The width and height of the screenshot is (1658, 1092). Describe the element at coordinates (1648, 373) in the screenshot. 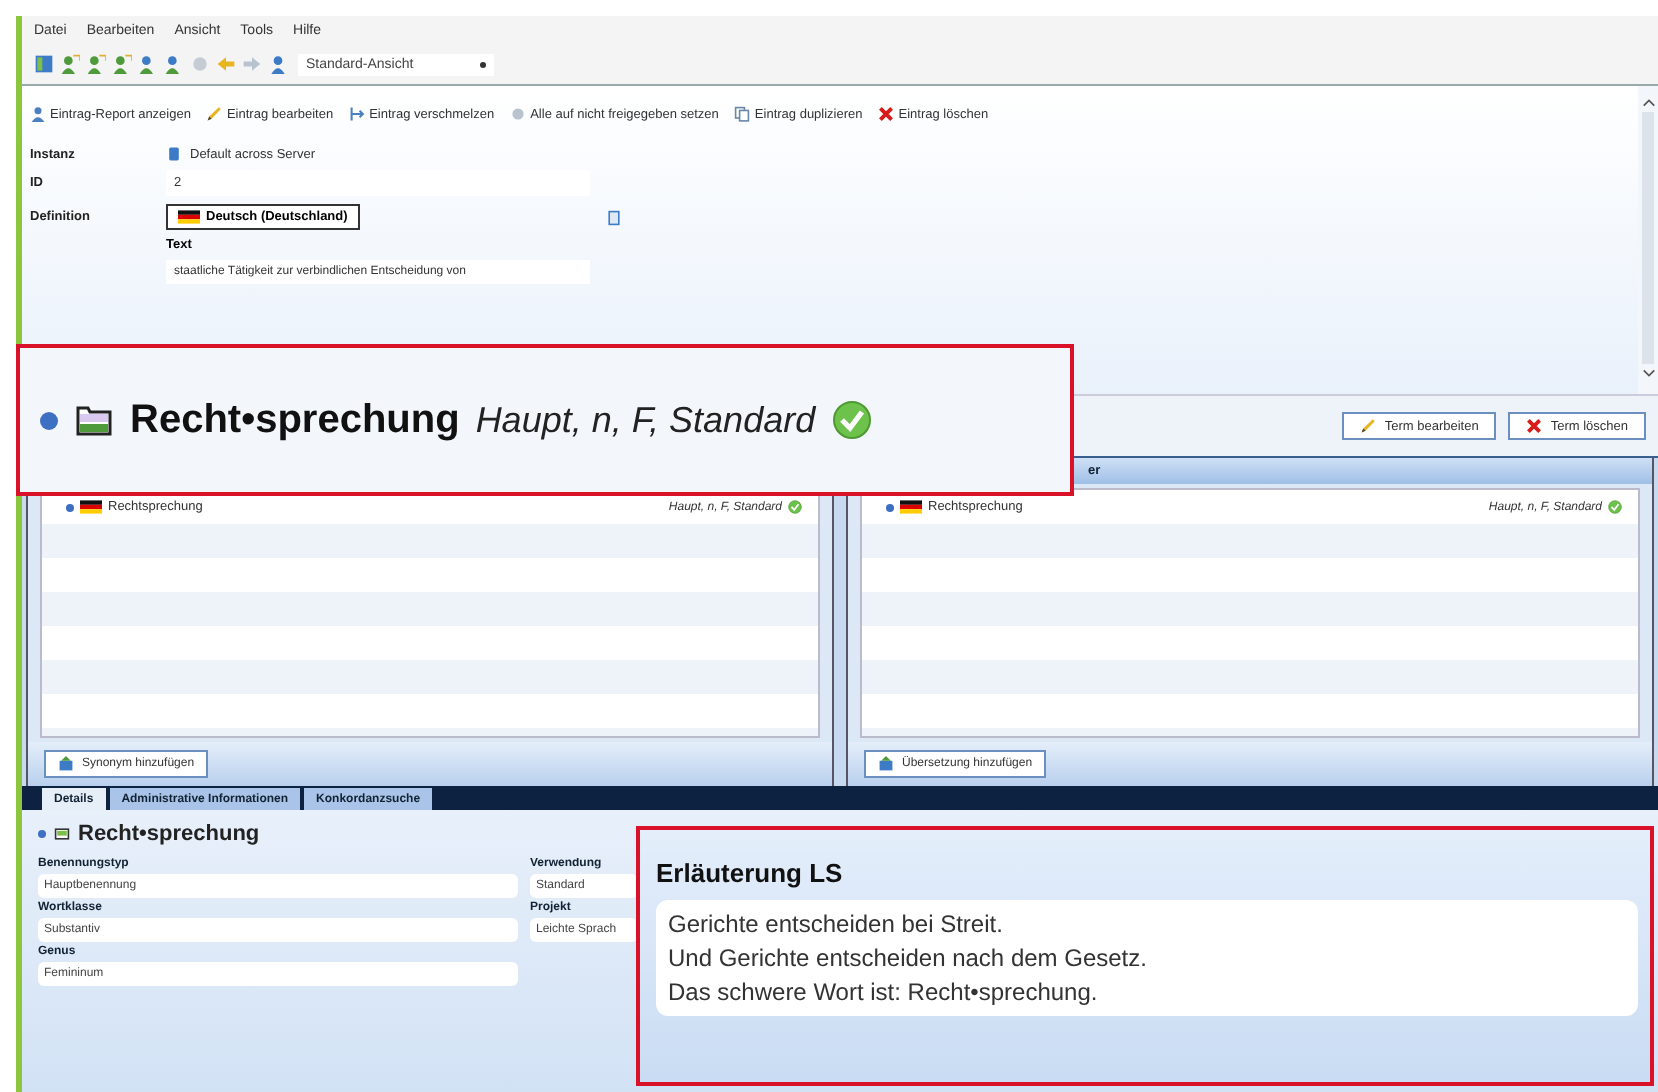

I see `scroll-down-icon` at that location.